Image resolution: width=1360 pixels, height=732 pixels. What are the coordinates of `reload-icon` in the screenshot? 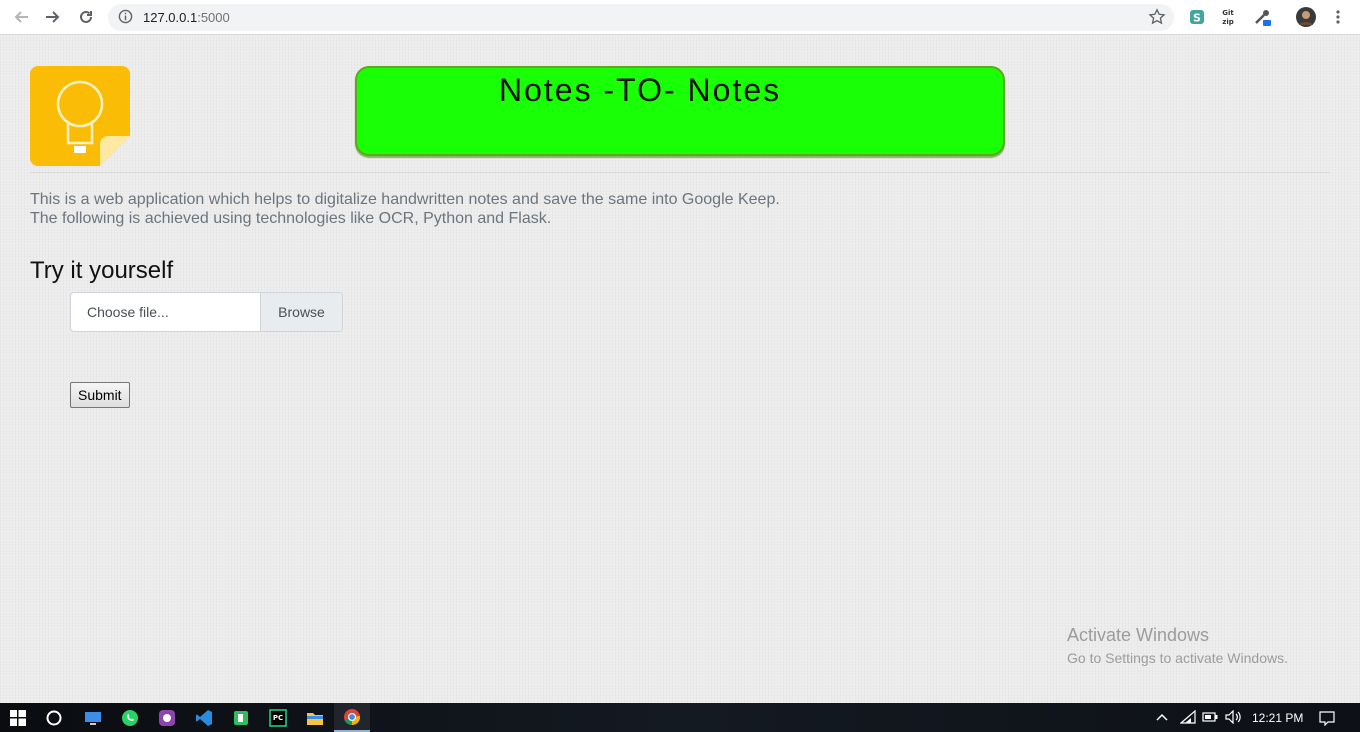 It's located at (86, 16).